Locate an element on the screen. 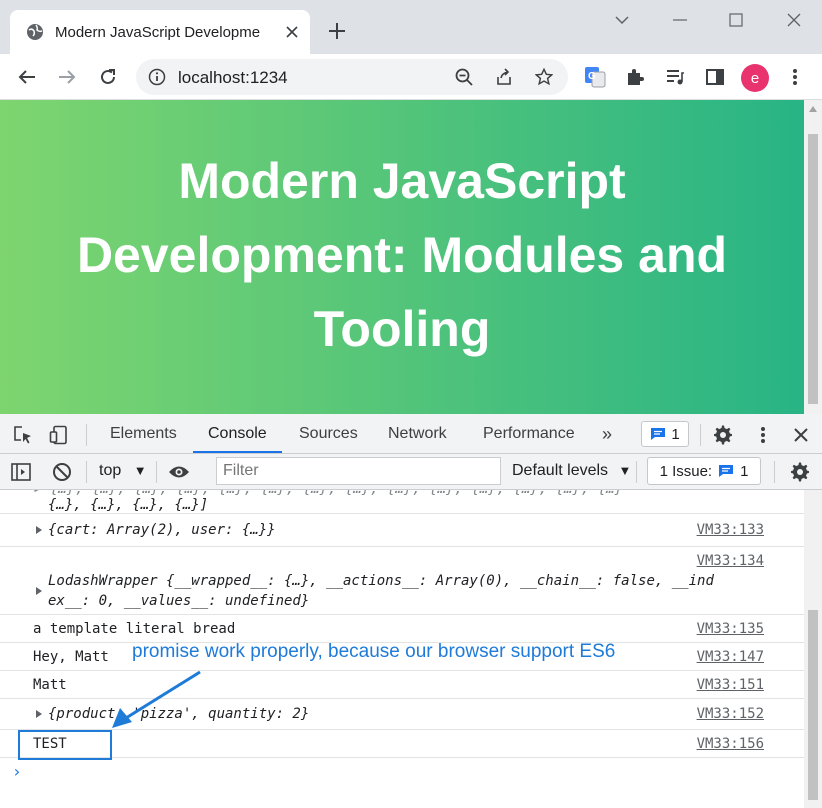  issues-count: 1 is located at coordinates (744, 471).